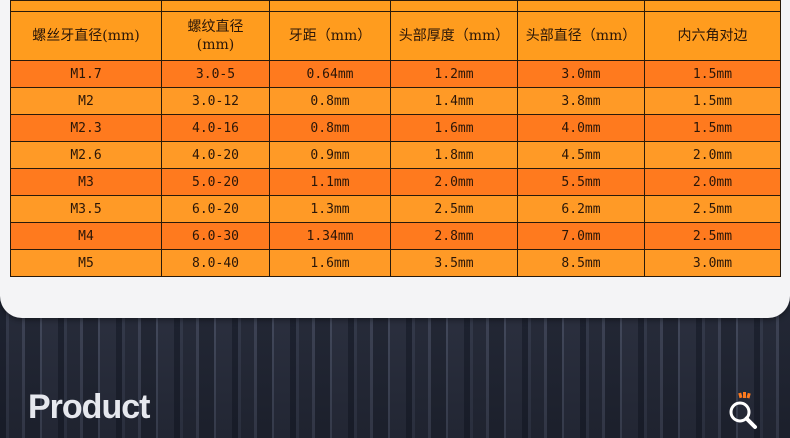 The width and height of the screenshot is (790, 438). I want to click on table-cell: 1.8mm, so click(454, 155).